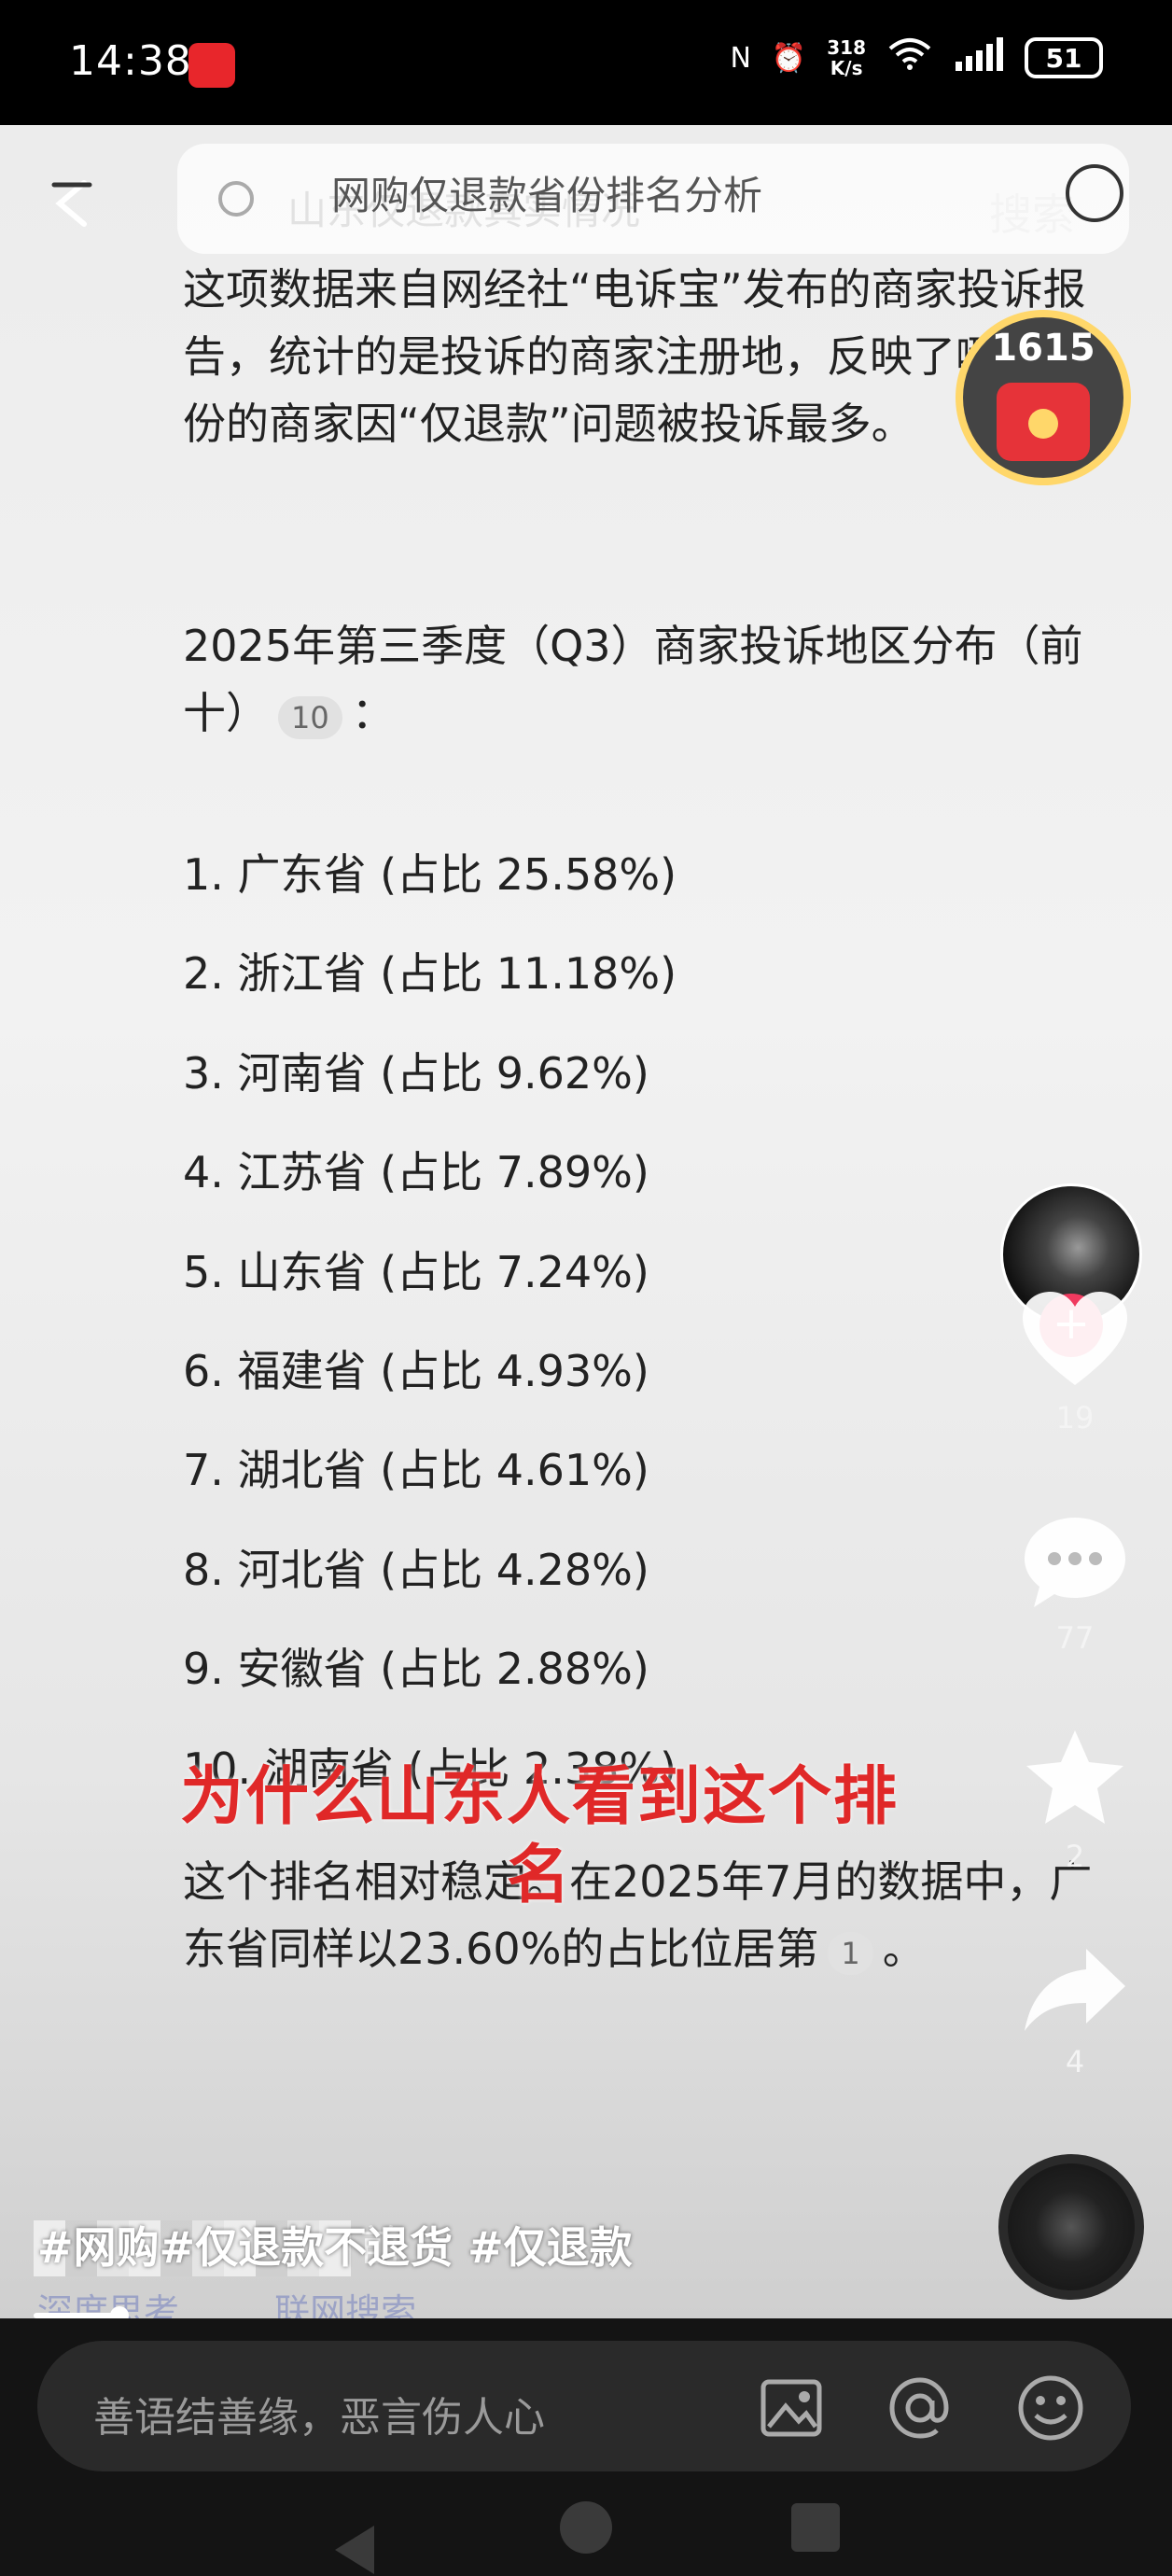 This screenshot has height=2576, width=1172. I want to click on heart-icon, so click(1075, 1338).